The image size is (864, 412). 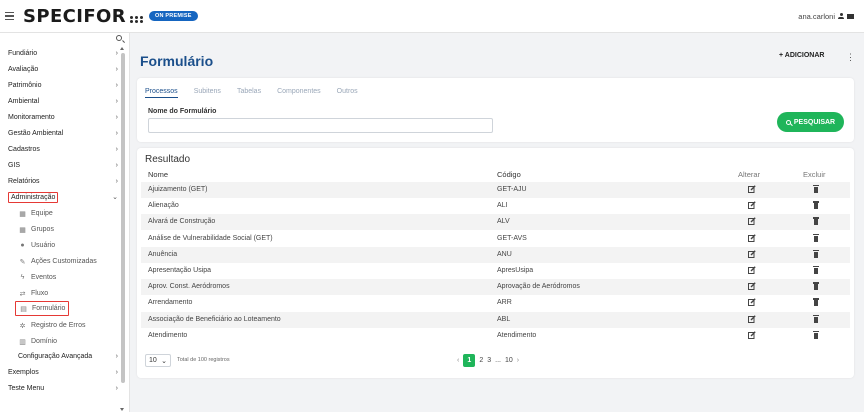 What do you see at coordinates (122, 409) in the screenshot?
I see `scroll-down-icon` at bounding box center [122, 409].